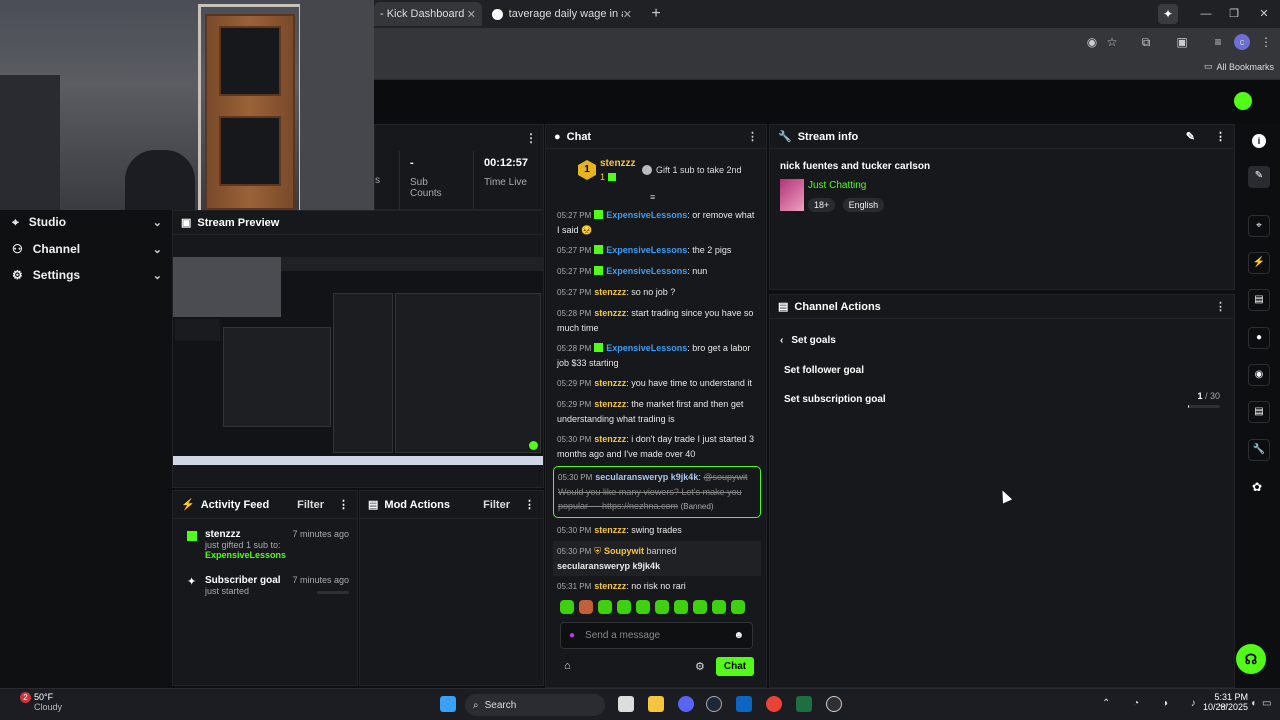  Describe the element at coordinates (808, 340) in the screenshot. I see `back-set-goals: ‹ Set goals` at that location.